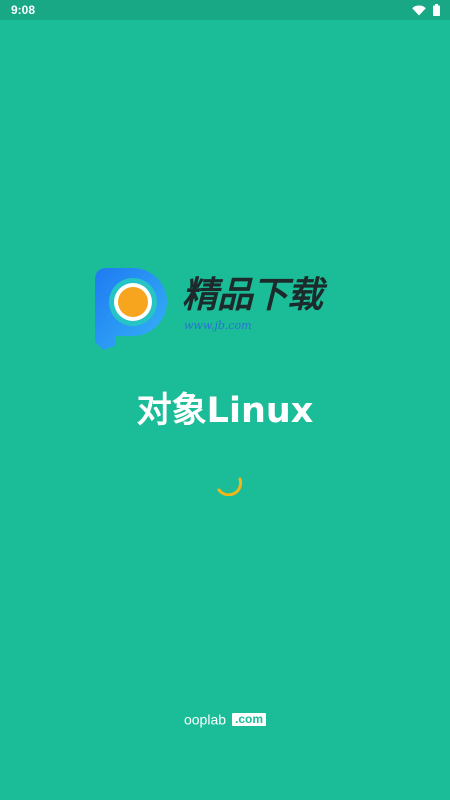 Image resolution: width=450 pixels, height=800 pixels. I want to click on status-time: 9:08, so click(23, 10).